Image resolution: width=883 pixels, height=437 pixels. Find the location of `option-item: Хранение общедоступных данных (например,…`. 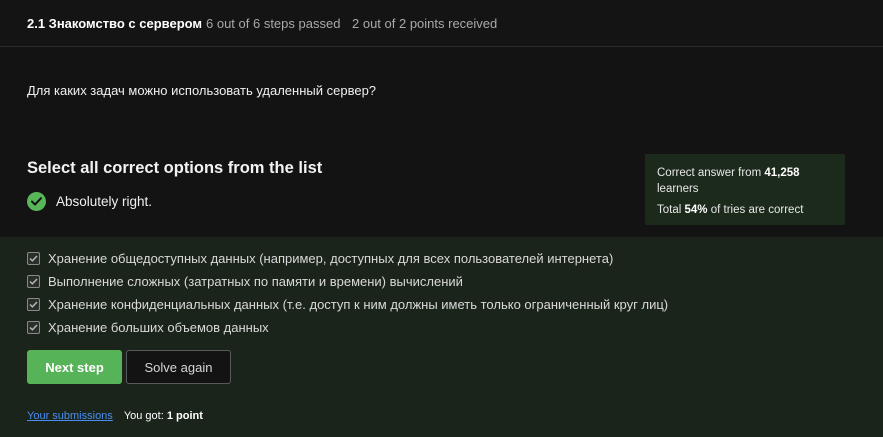

option-item: Хранение общедоступных данных (например,… is located at coordinates (320, 258).